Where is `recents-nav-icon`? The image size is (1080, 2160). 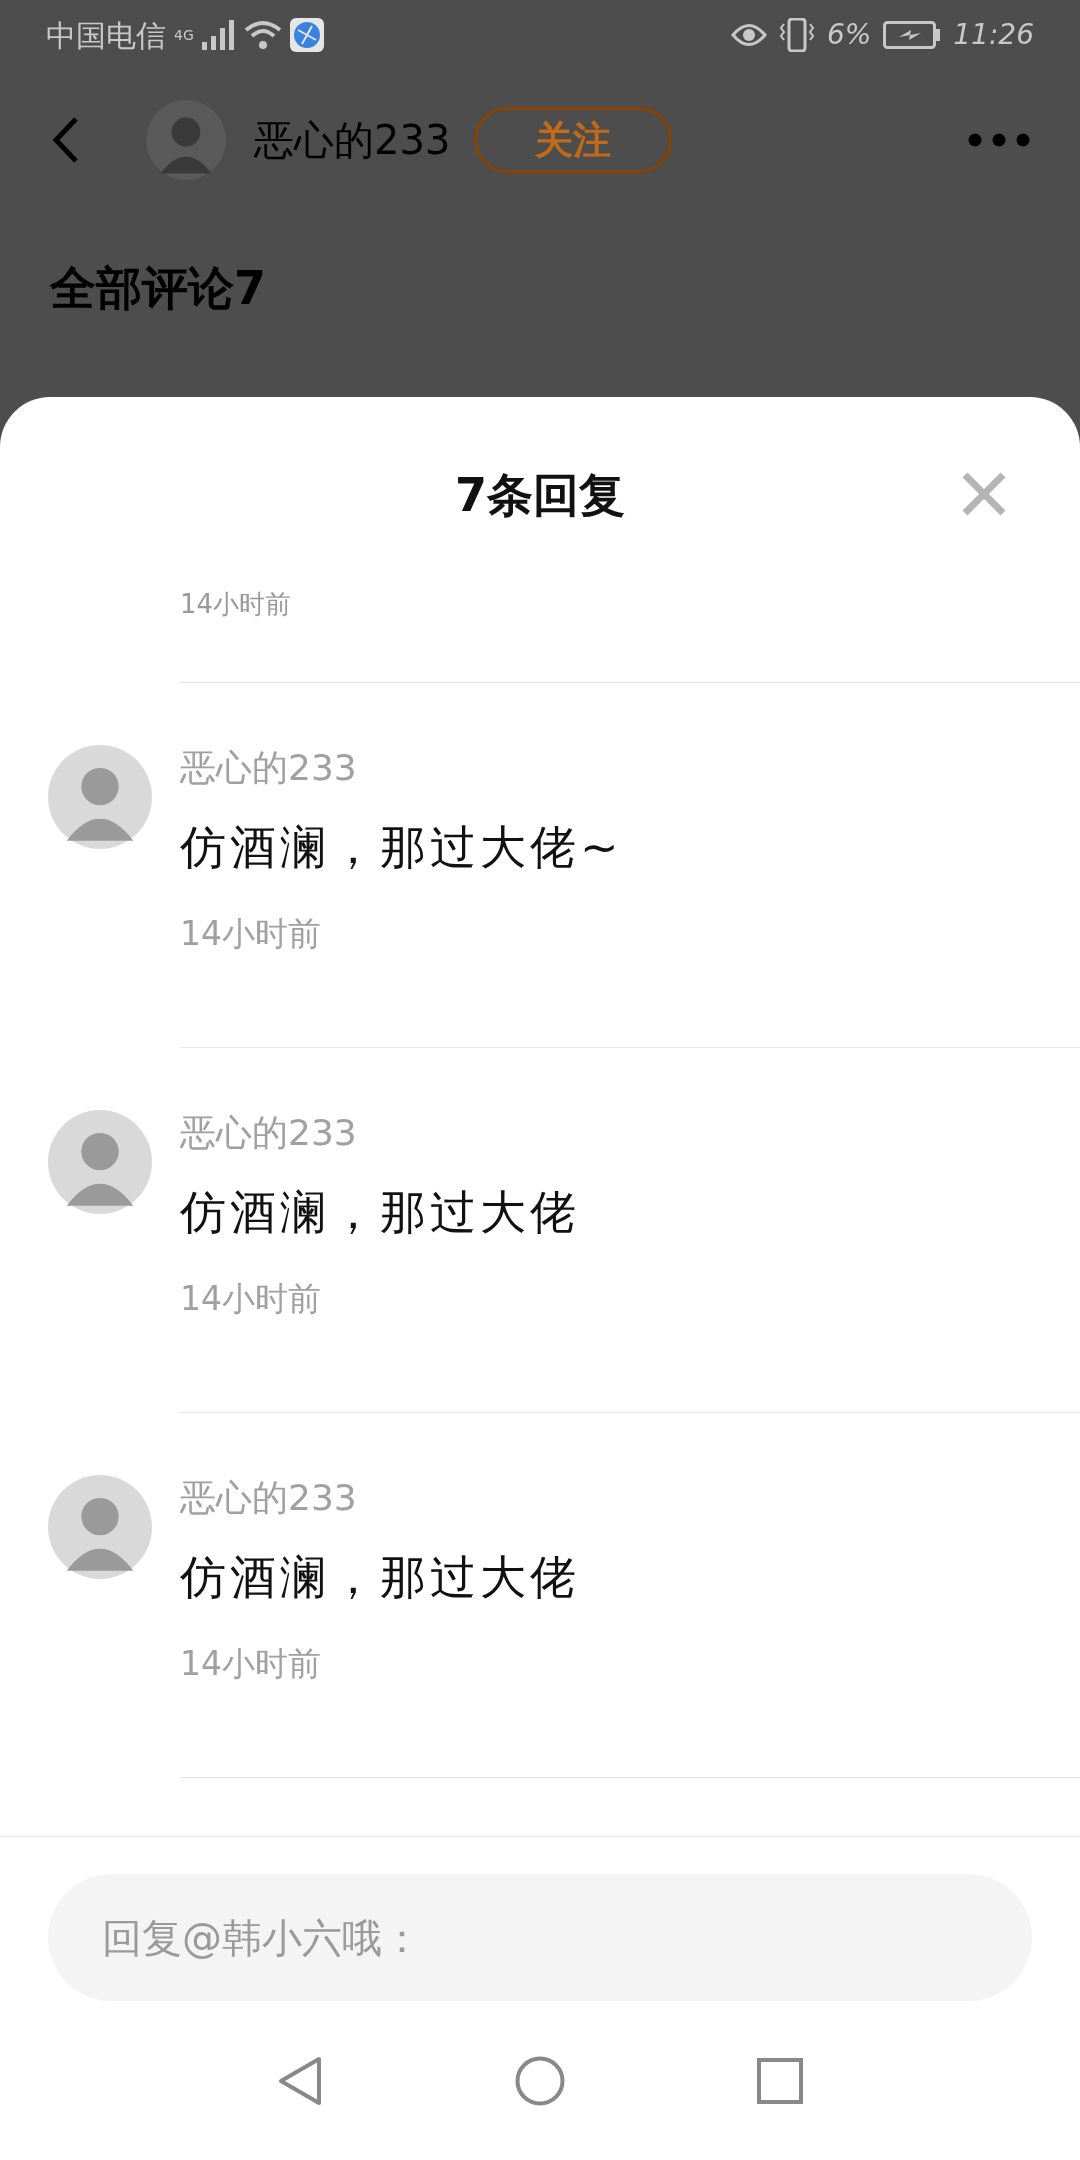 recents-nav-icon is located at coordinates (780, 2080).